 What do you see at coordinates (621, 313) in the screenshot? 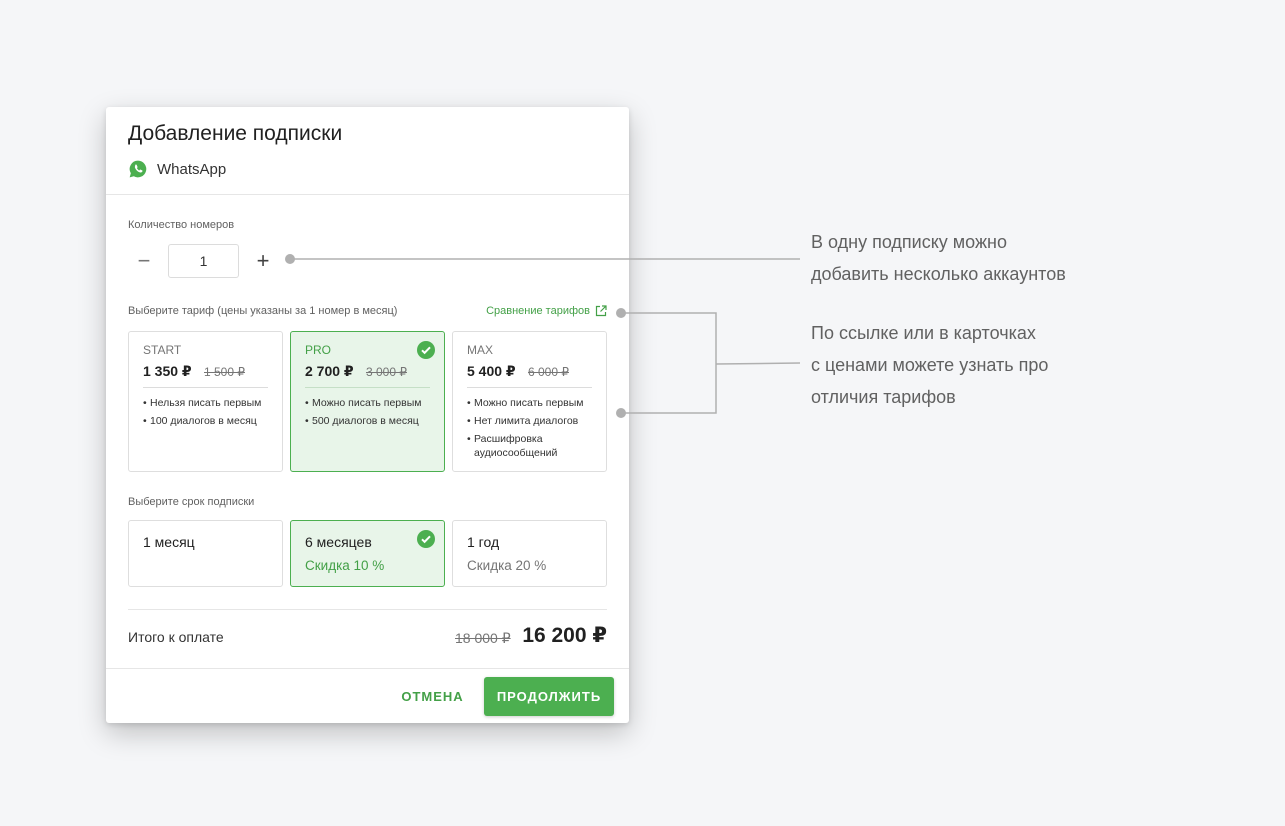
I see `compare-link-callout-dot` at bounding box center [621, 313].